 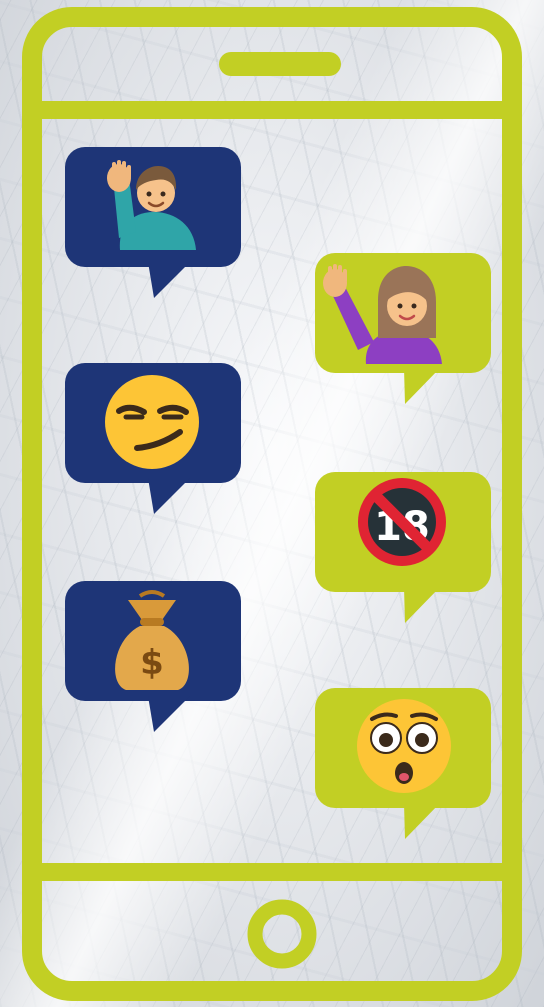 I want to click on chat-bubble-4: 18, so click(x=403, y=547).